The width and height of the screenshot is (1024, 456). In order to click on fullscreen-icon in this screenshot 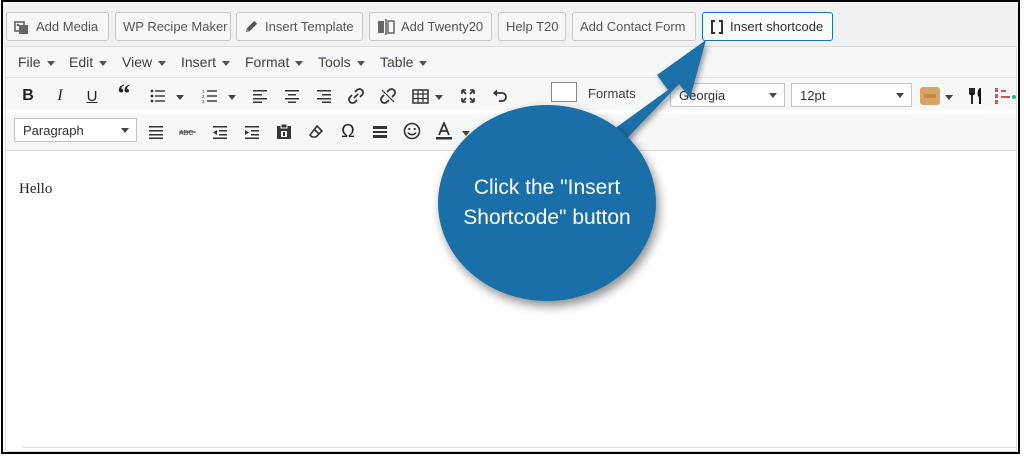, I will do `click(468, 96)`.